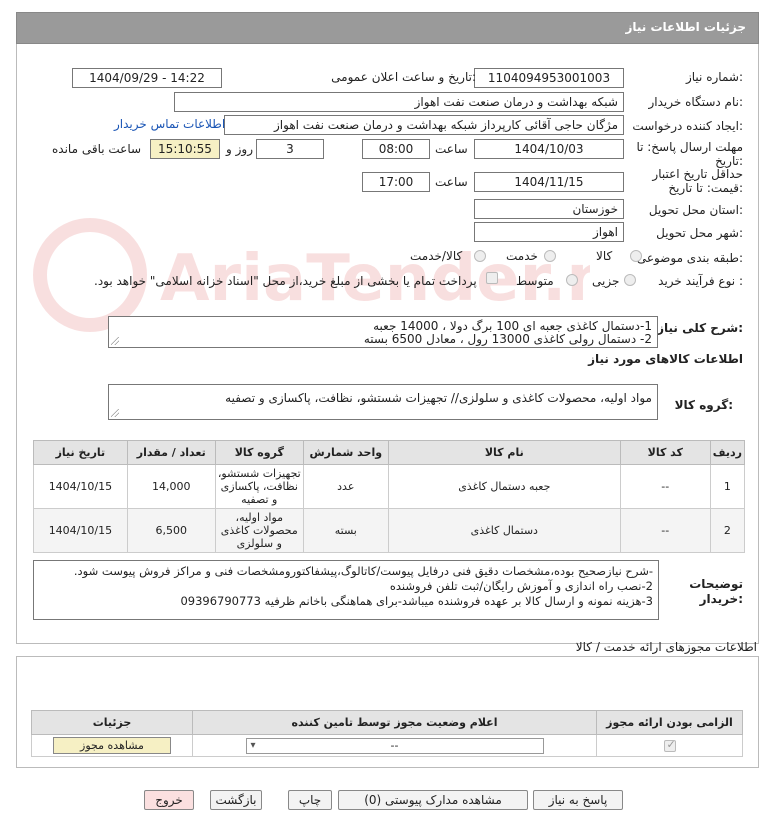 This screenshot has height=825, width=761. I want to click on permit-status-select: -- ▾, so click(394, 745).